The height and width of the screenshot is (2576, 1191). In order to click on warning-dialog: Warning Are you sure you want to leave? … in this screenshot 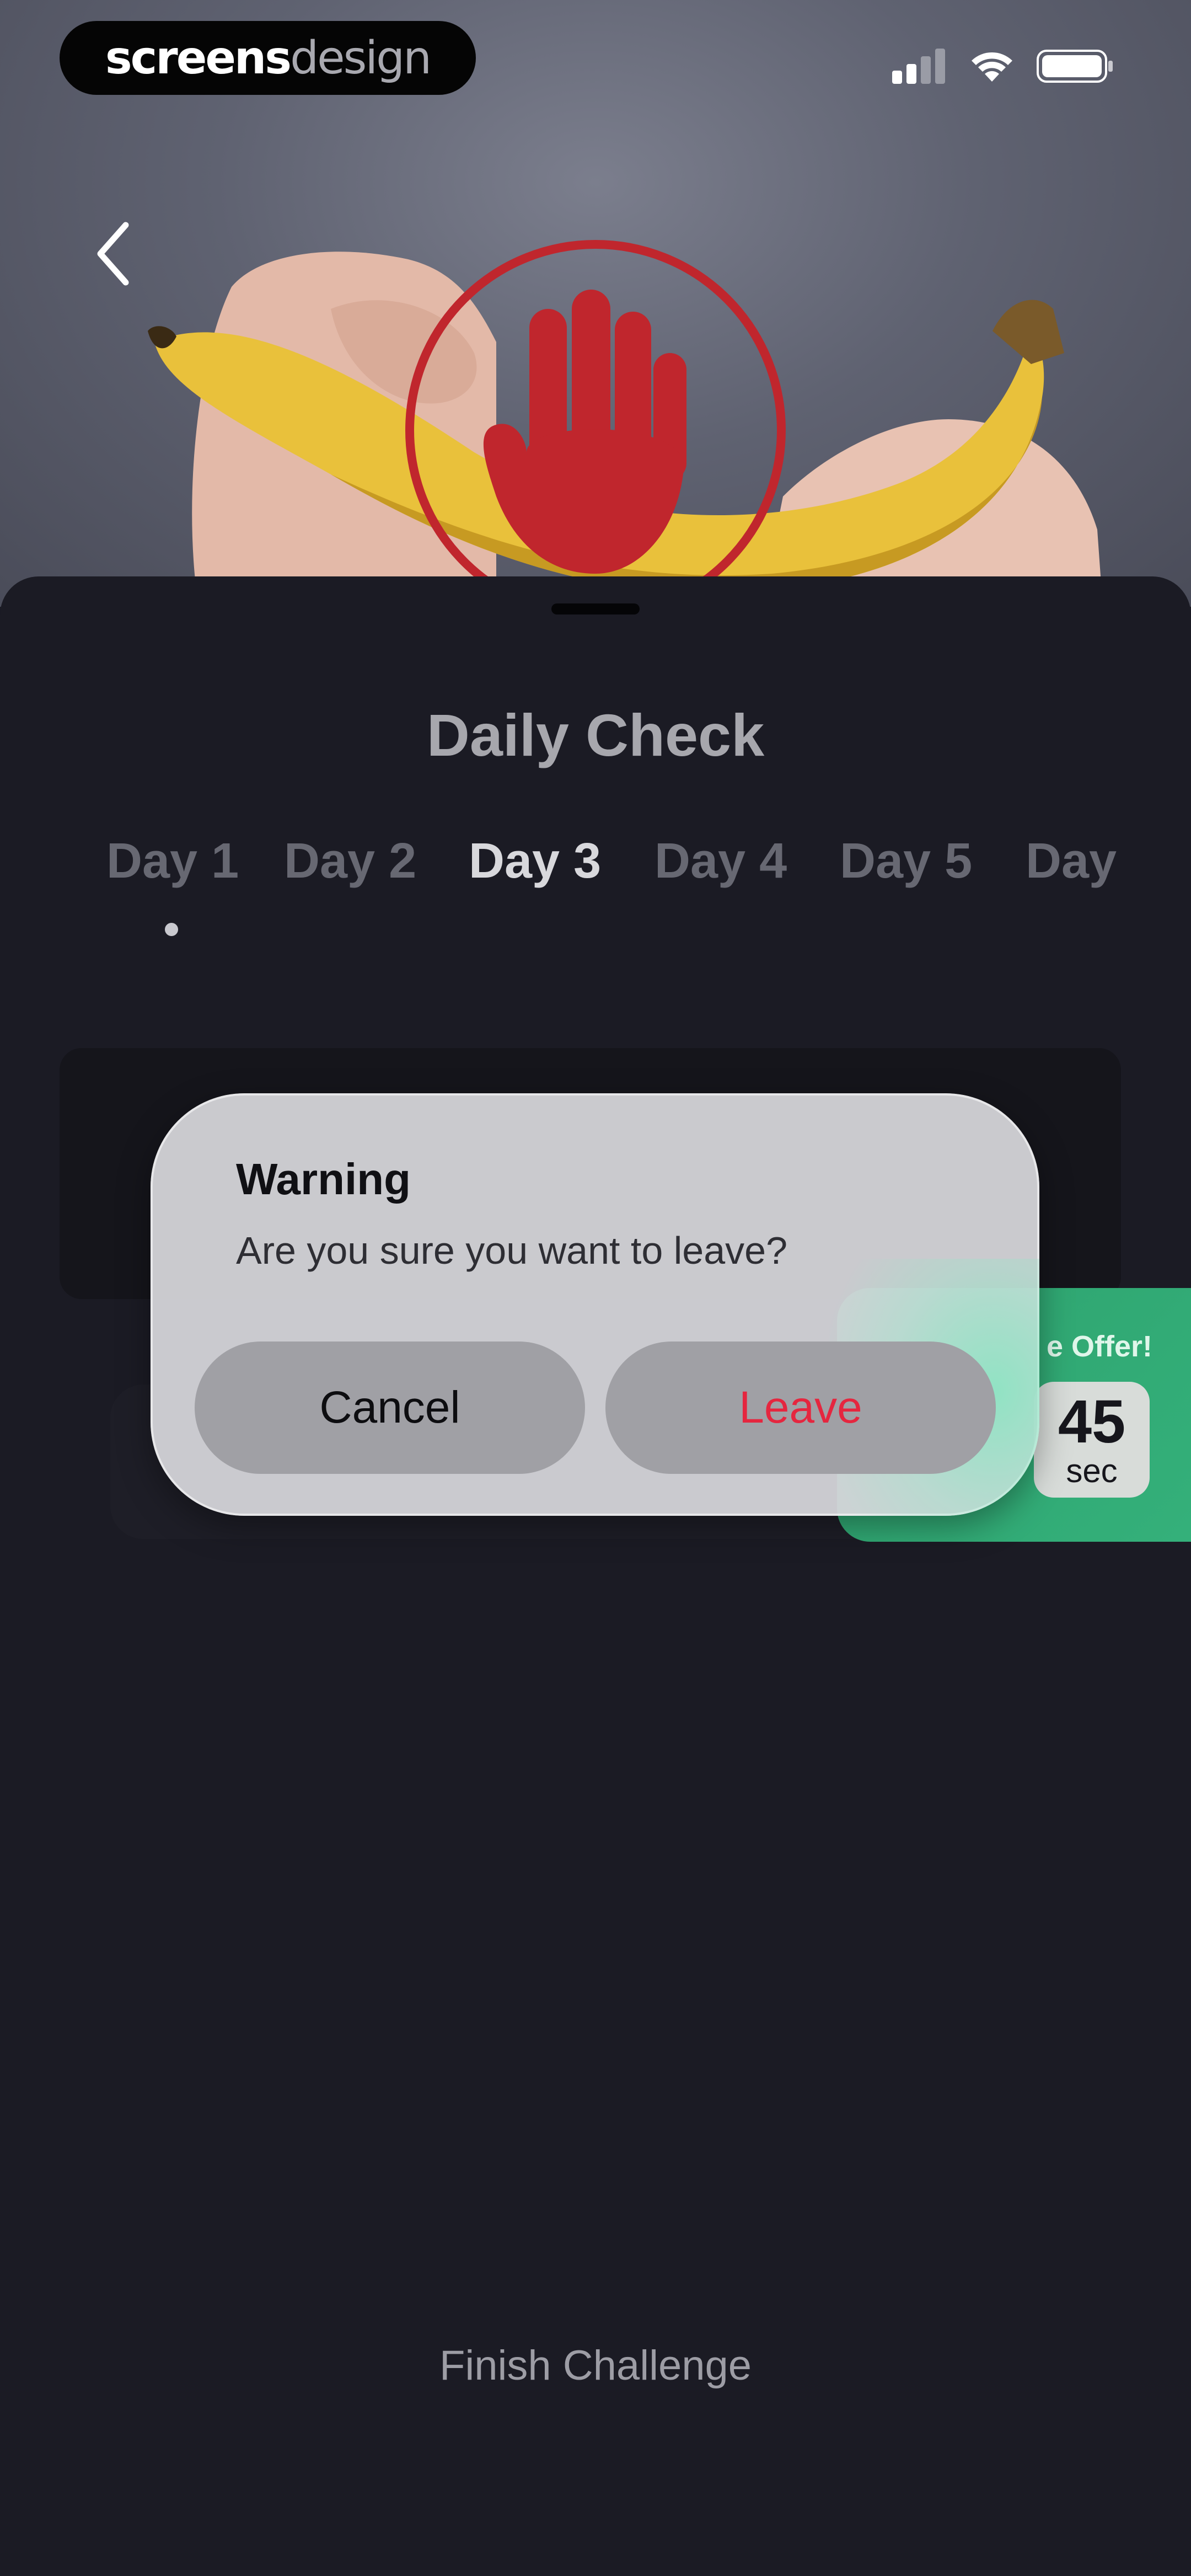, I will do `click(595, 1304)`.